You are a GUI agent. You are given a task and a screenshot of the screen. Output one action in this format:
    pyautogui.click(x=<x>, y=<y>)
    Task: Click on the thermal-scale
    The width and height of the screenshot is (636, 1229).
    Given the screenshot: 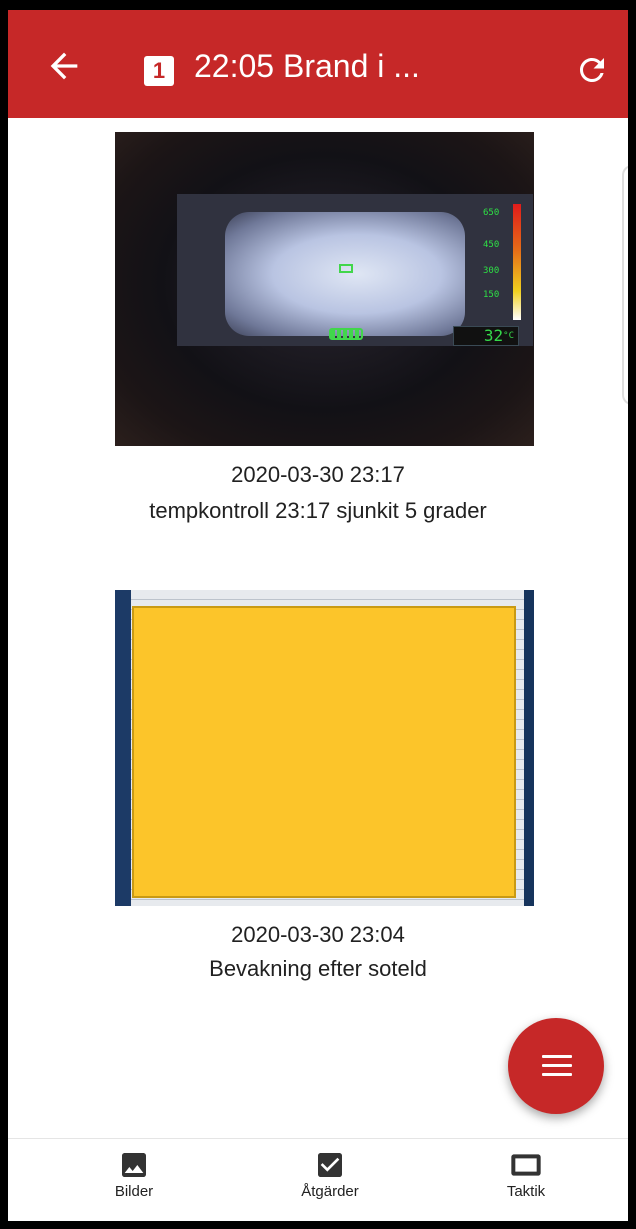 What is the action you would take?
    pyautogui.click(x=517, y=262)
    